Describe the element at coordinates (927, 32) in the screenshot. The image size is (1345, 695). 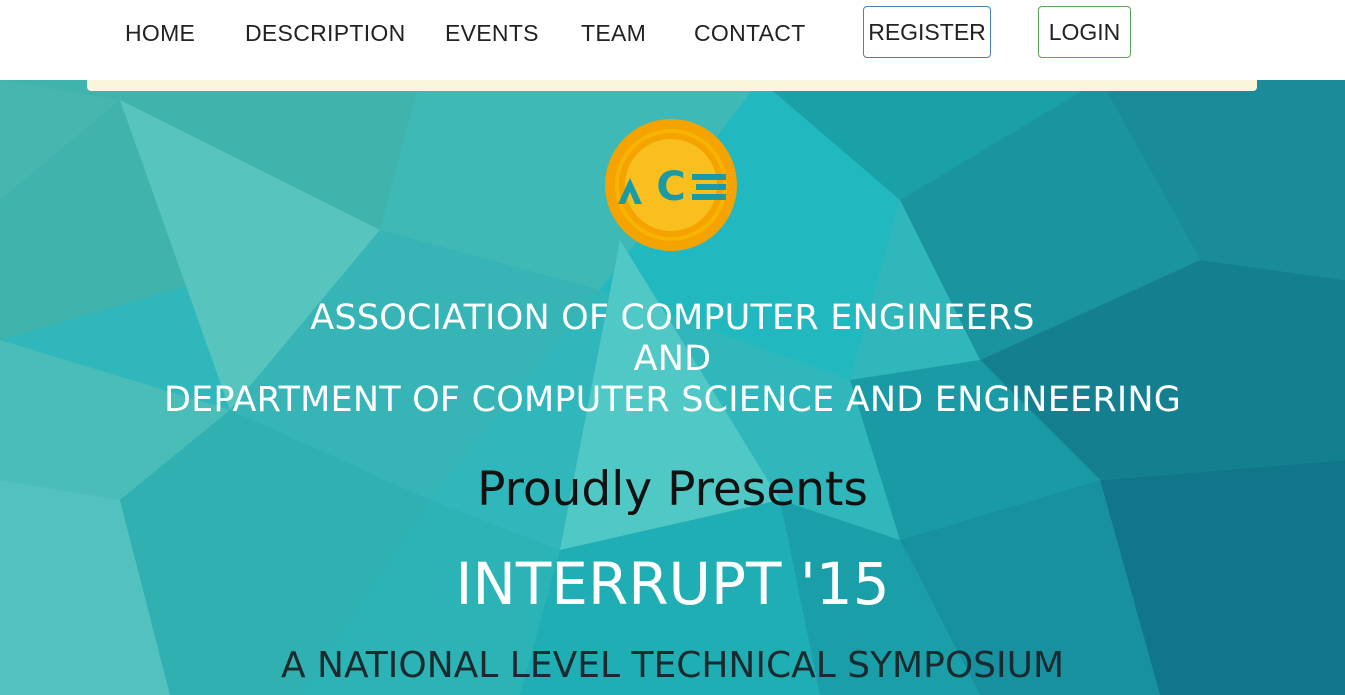
I see `register-button: REGISTER` at that location.